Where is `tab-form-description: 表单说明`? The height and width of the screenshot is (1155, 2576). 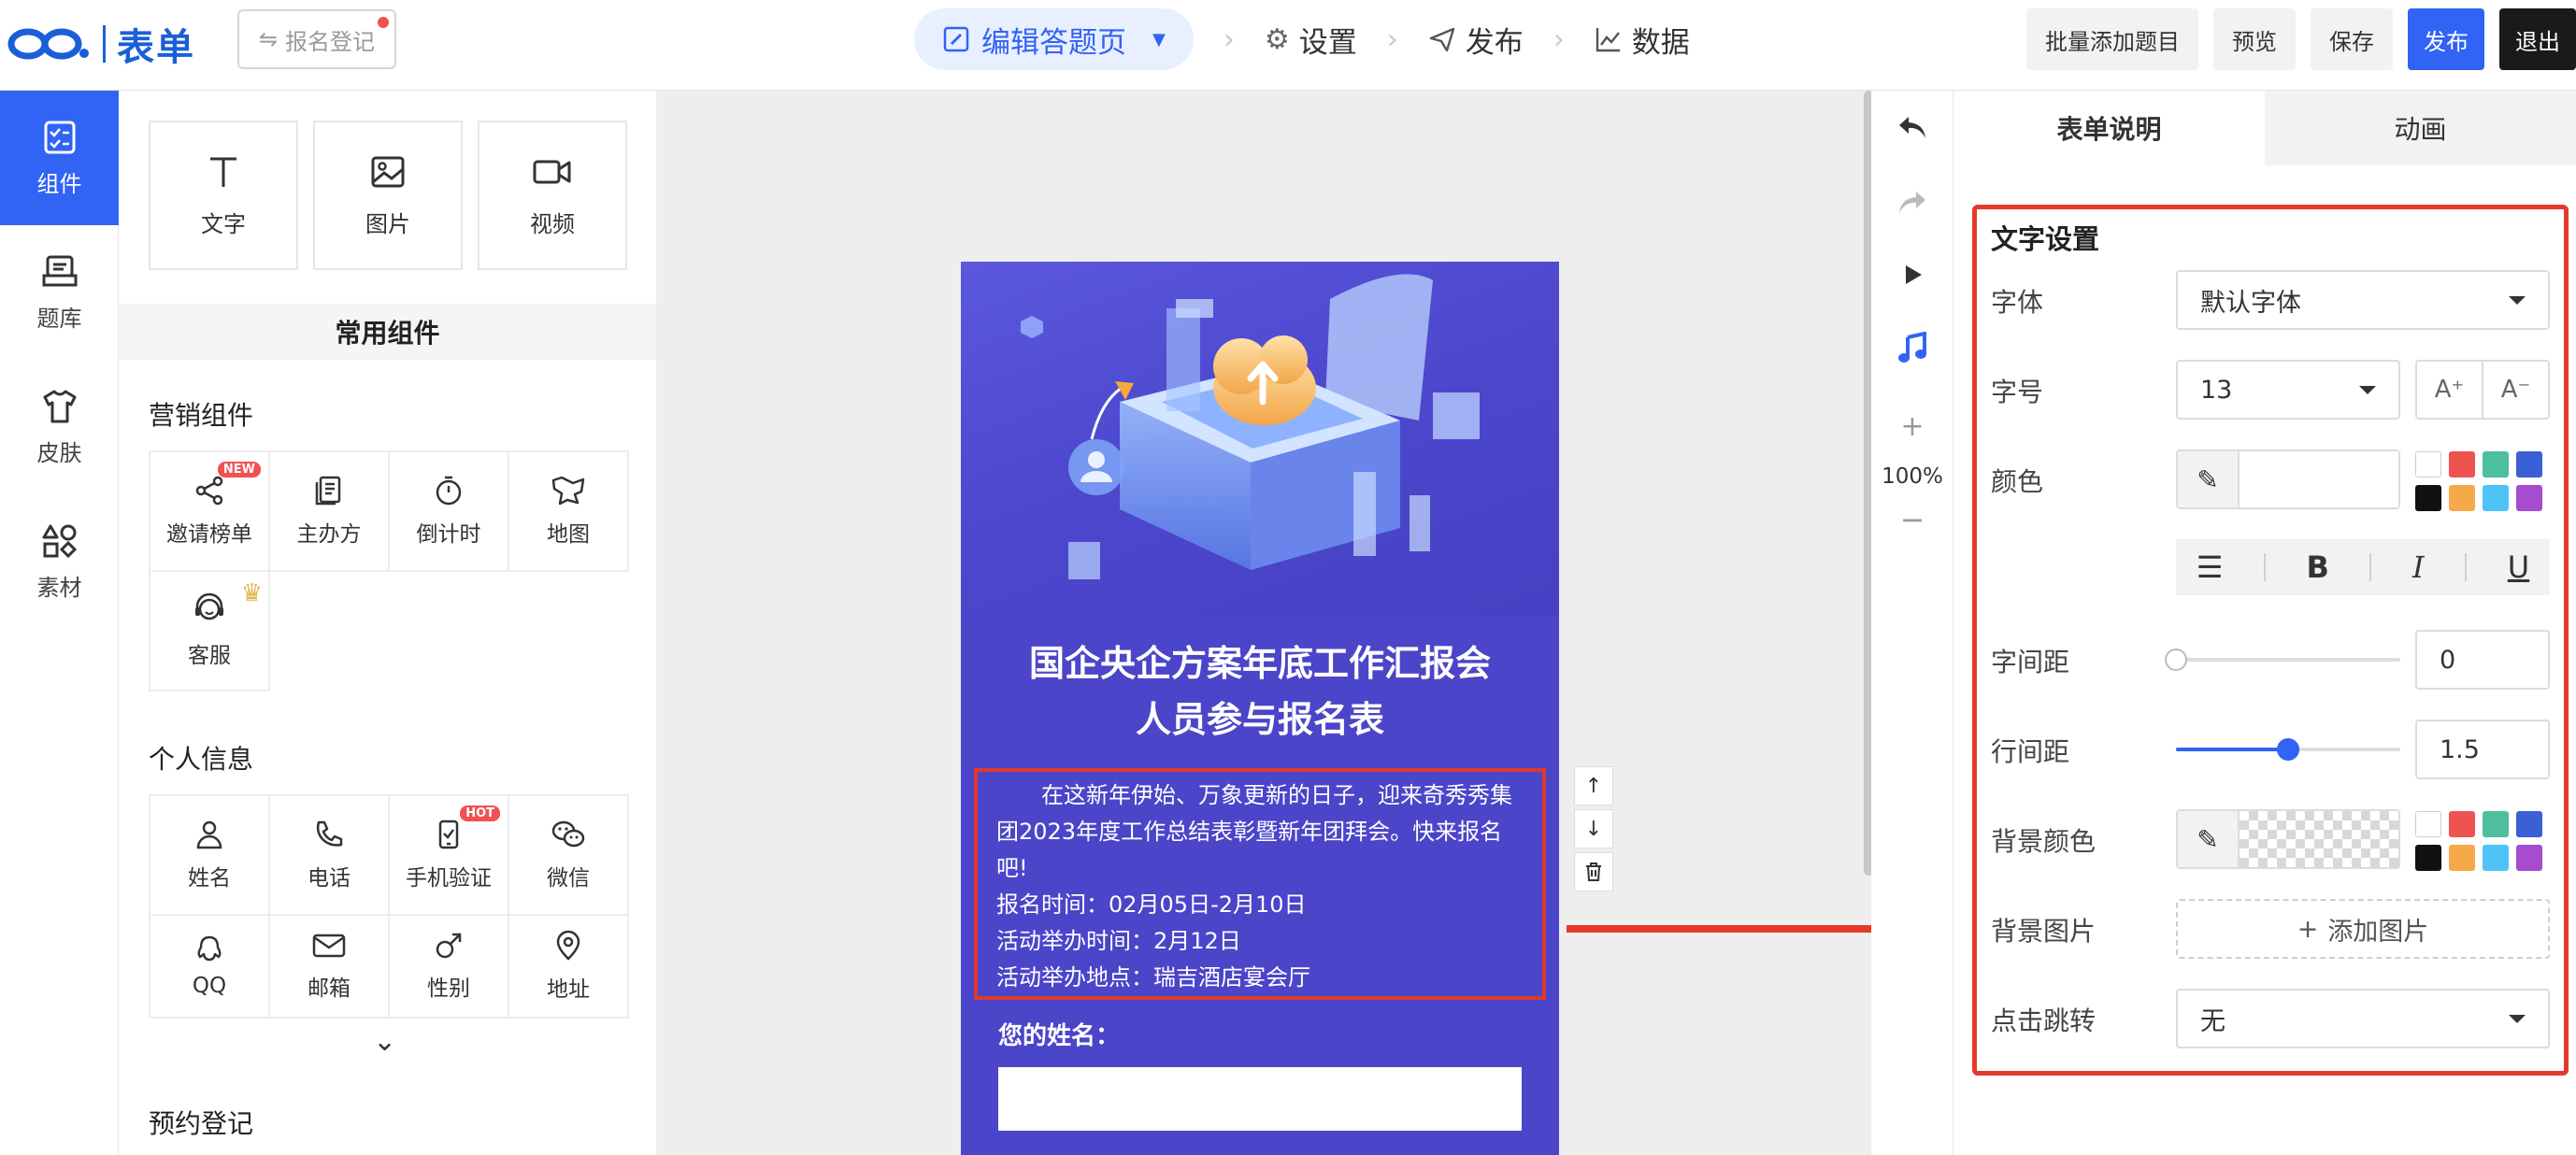 tab-form-description: 表单说明 is located at coordinates (2109, 128).